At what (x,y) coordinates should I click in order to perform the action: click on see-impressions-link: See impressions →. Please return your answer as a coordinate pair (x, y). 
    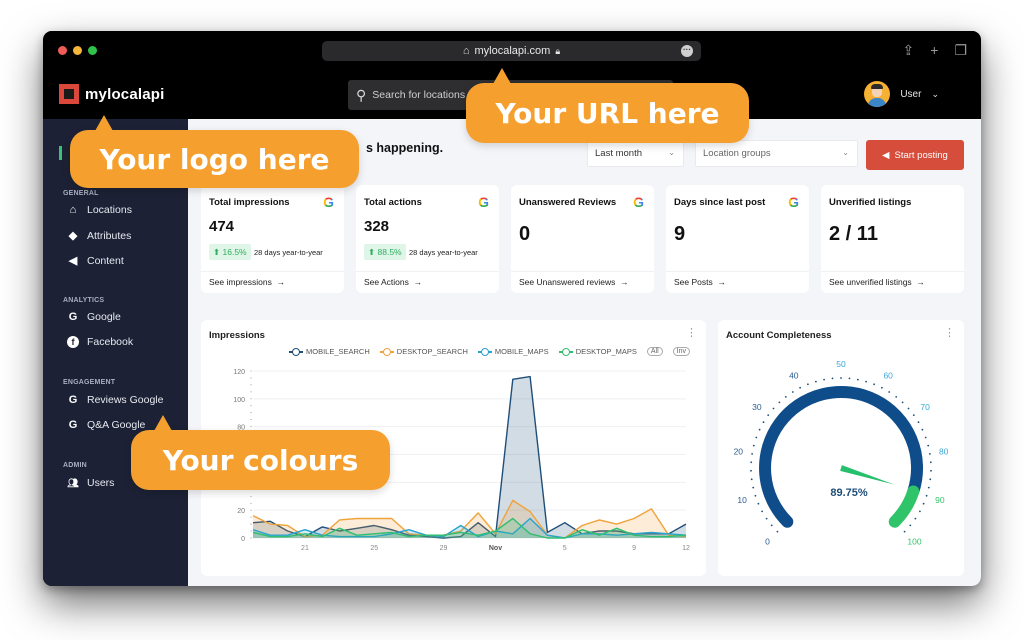
    Looking at the image, I should click on (272, 281).